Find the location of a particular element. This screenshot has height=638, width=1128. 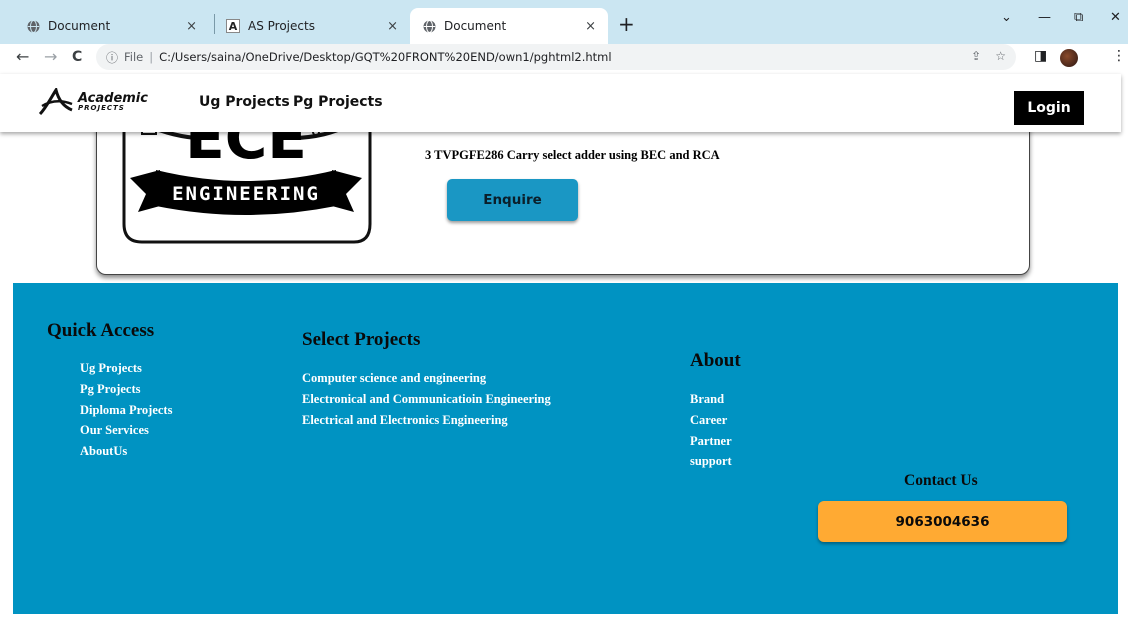

footer-link-cse: Computer science and engineering is located at coordinates (426, 378).